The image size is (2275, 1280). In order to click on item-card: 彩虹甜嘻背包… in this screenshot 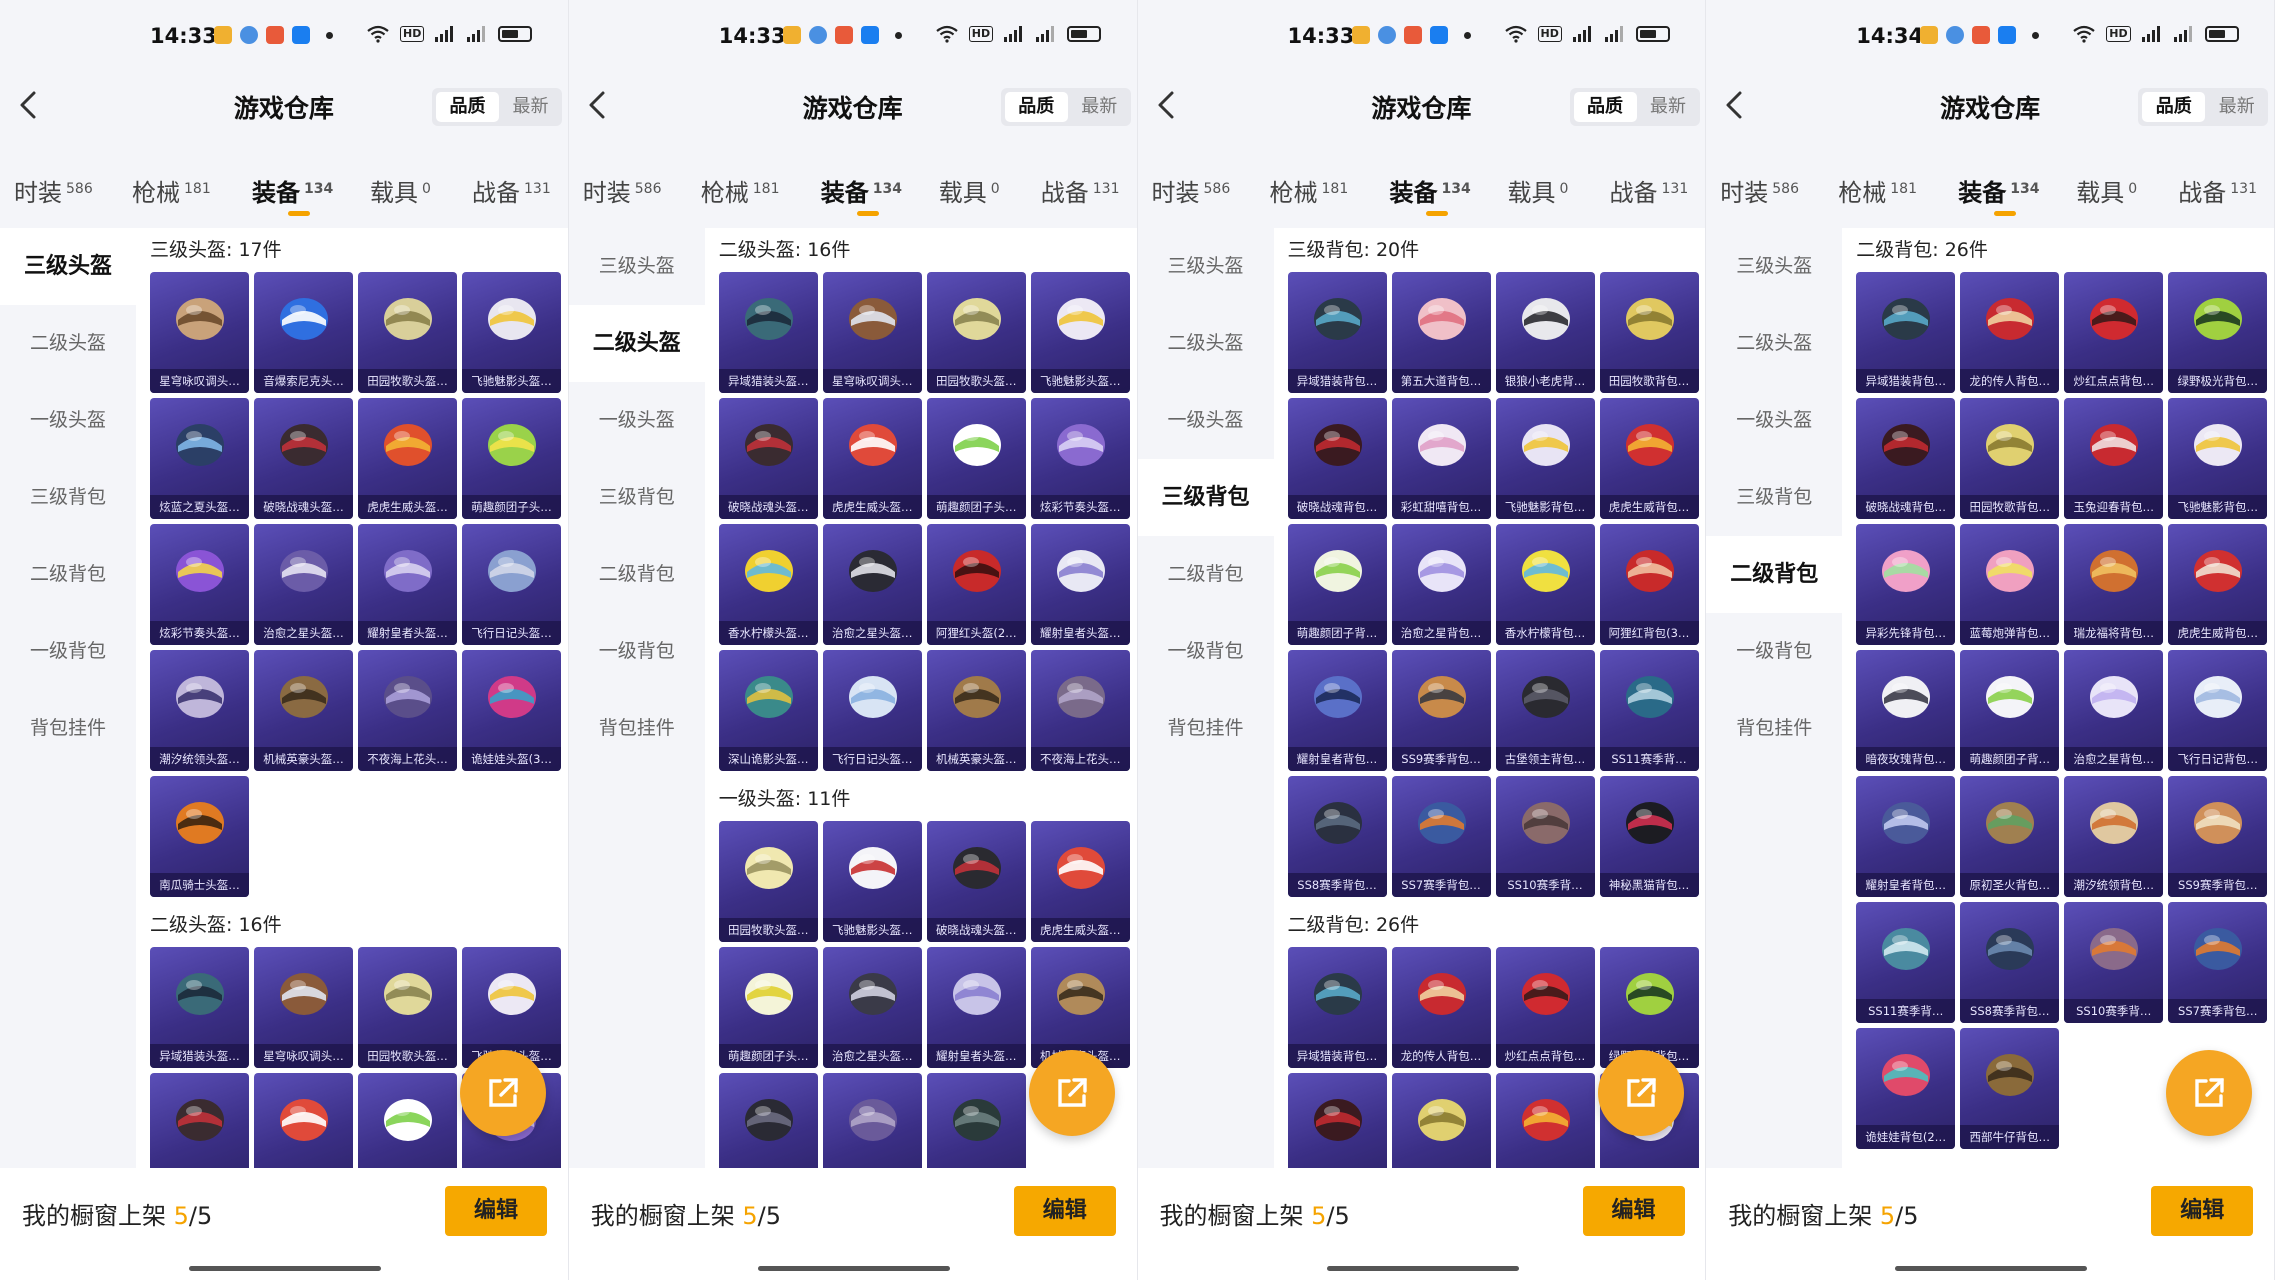, I will do `click(1441, 458)`.